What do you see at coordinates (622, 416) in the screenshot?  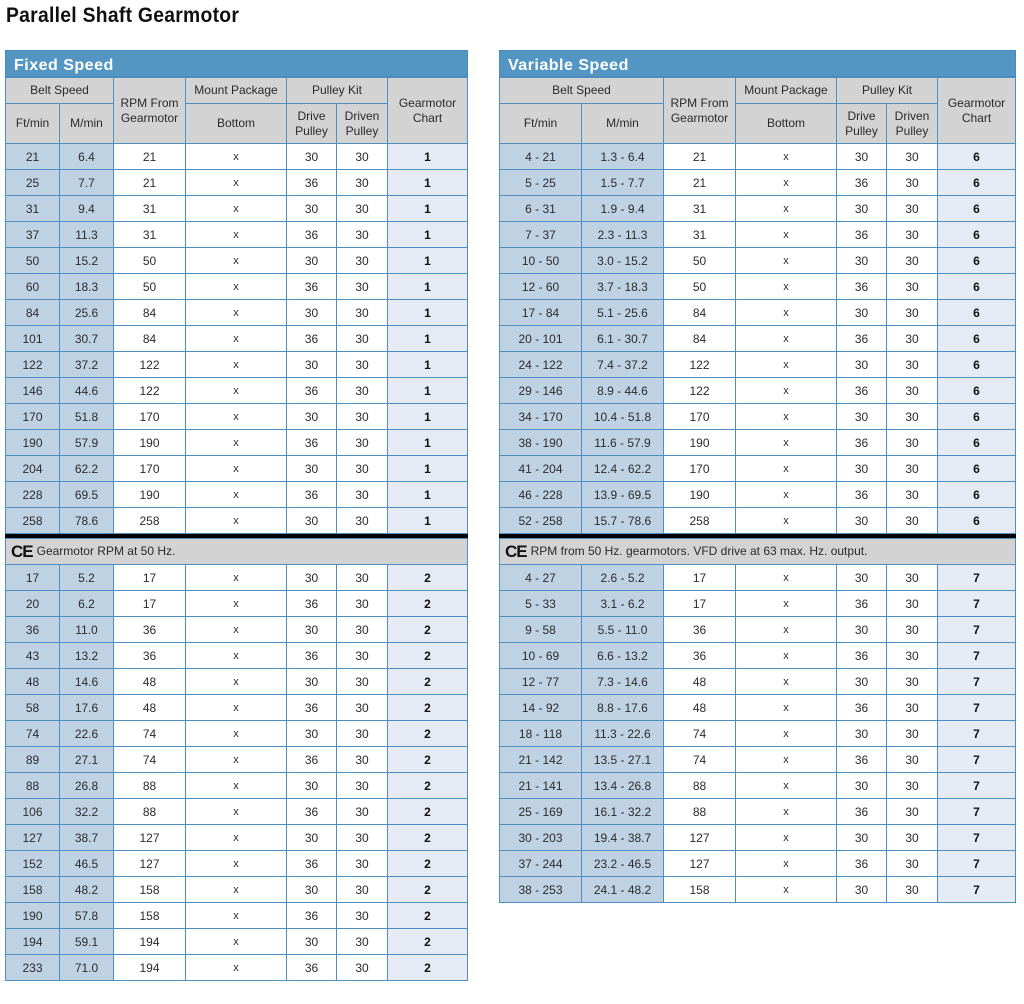 I see `m-min-cell: 10.4 - 51.8` at bounding box center [622, 416].